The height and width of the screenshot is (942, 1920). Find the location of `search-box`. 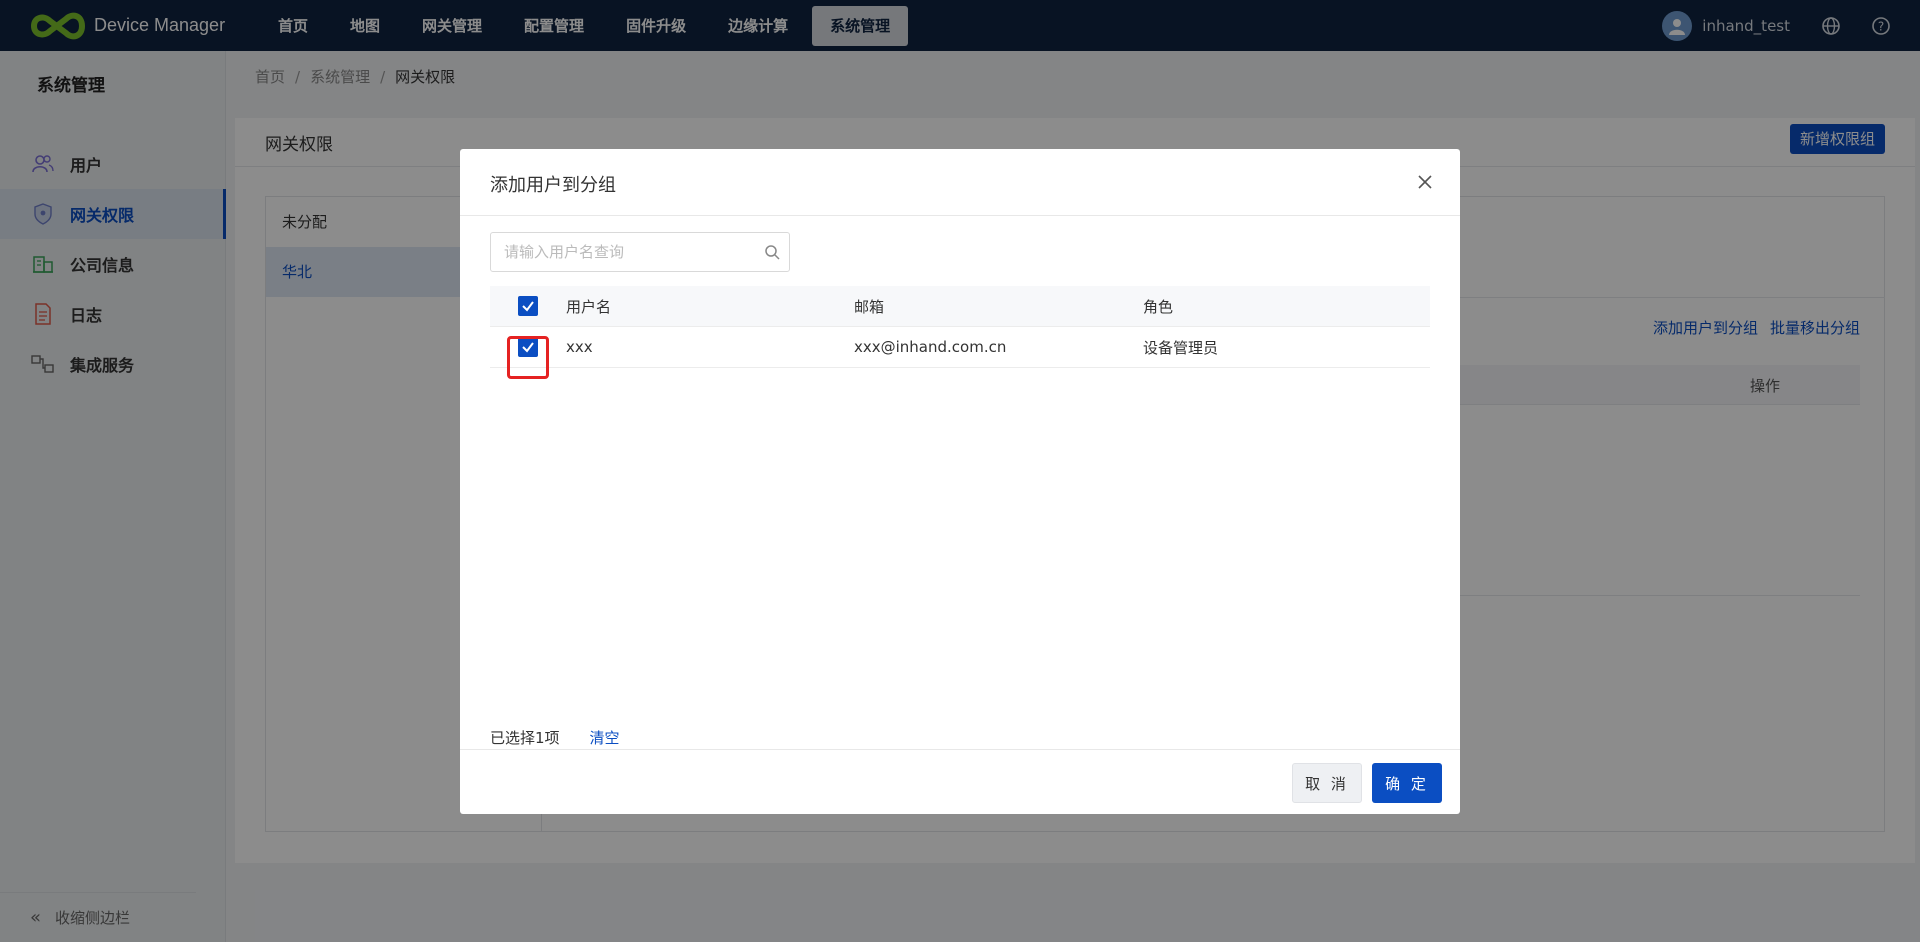

search-box is located at coordinates (640, 252).